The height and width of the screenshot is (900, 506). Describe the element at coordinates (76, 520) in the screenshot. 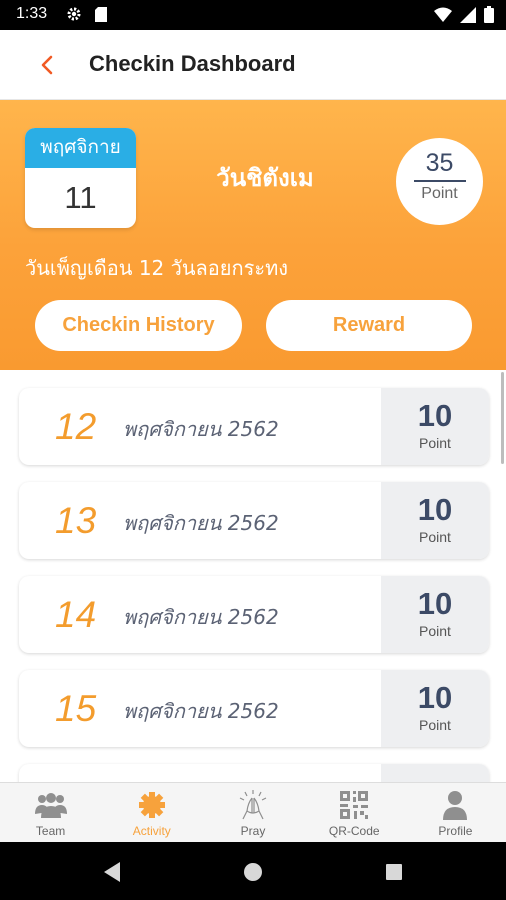

I see `checkin-day: 13` at that location.